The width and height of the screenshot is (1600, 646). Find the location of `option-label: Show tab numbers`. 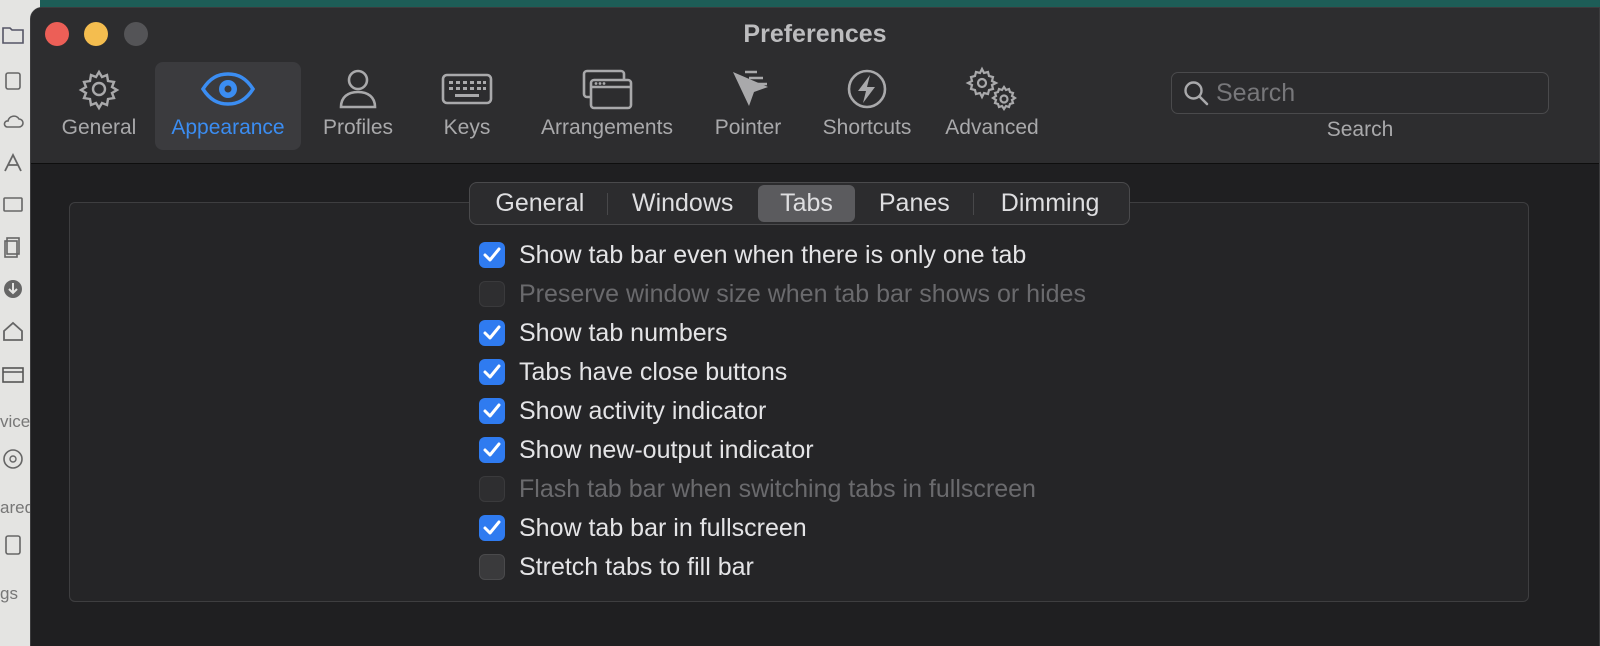

option-label: Show tab numbers is located at coordinates (623, 332).